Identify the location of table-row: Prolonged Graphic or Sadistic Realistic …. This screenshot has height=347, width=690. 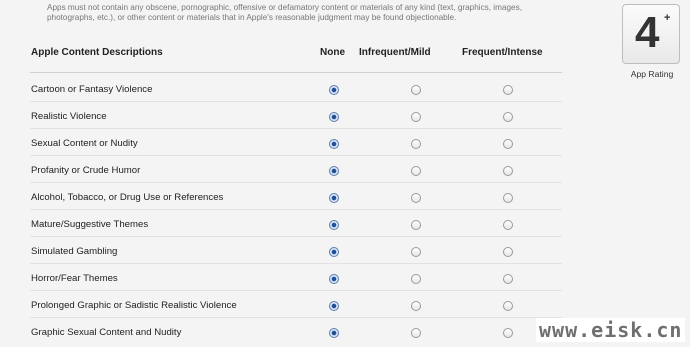
(296, 304).